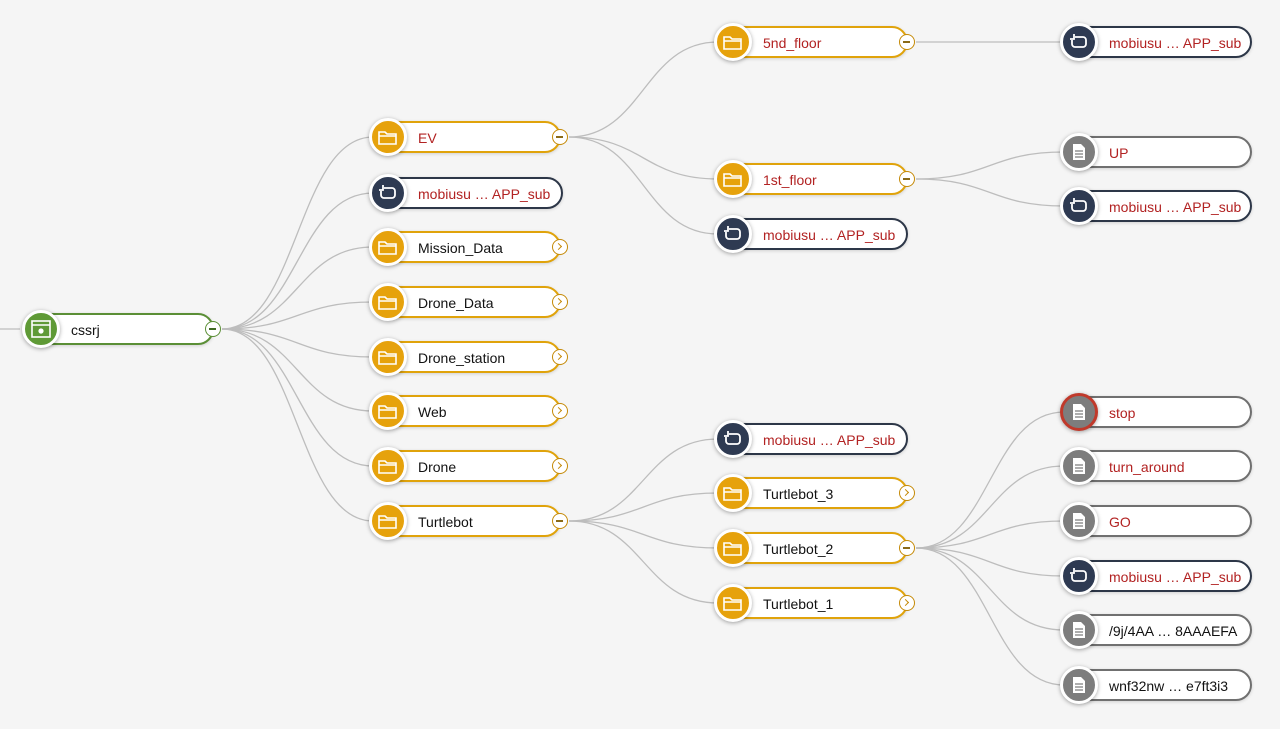  Describe the element at coordinates (41, 329) in the screenshot. I see `app-window-icon` at that location.